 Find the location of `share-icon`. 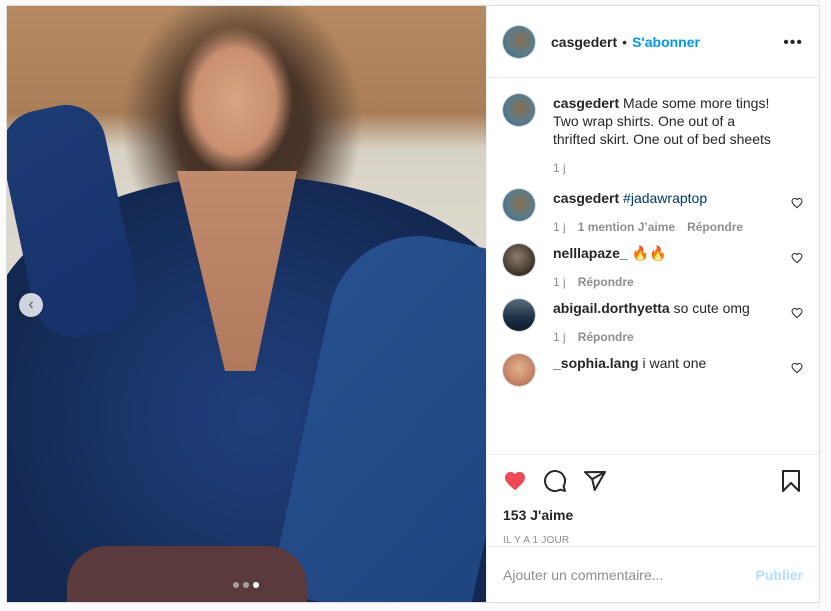

share-icon is located at coordinates (595, 481).